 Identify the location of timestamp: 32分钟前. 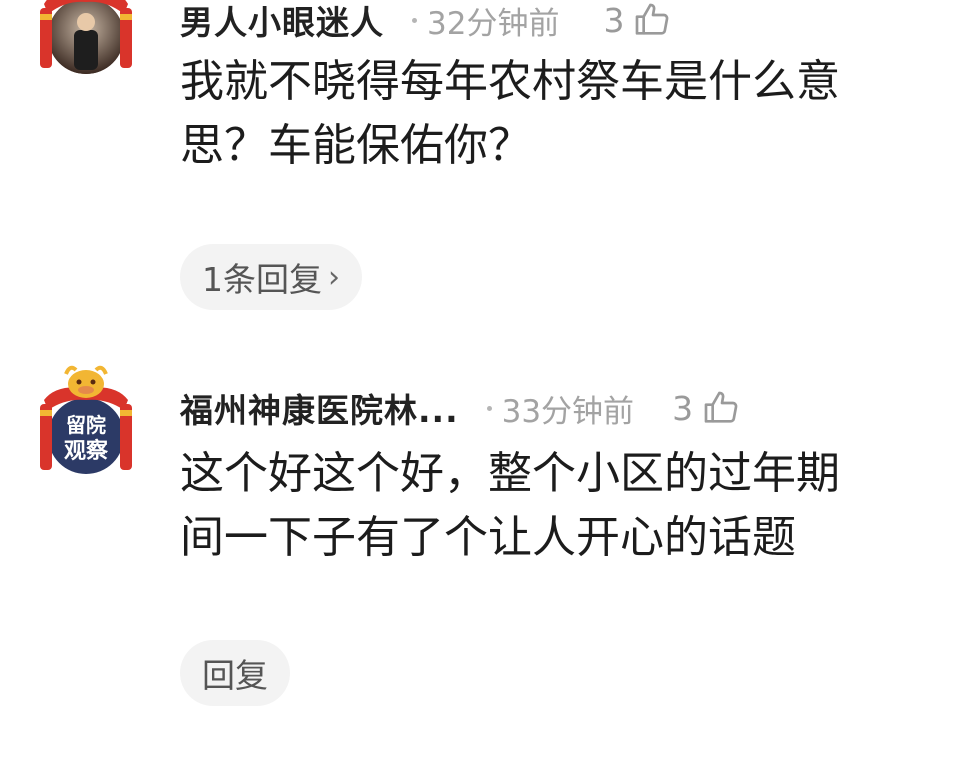
(485, 21).